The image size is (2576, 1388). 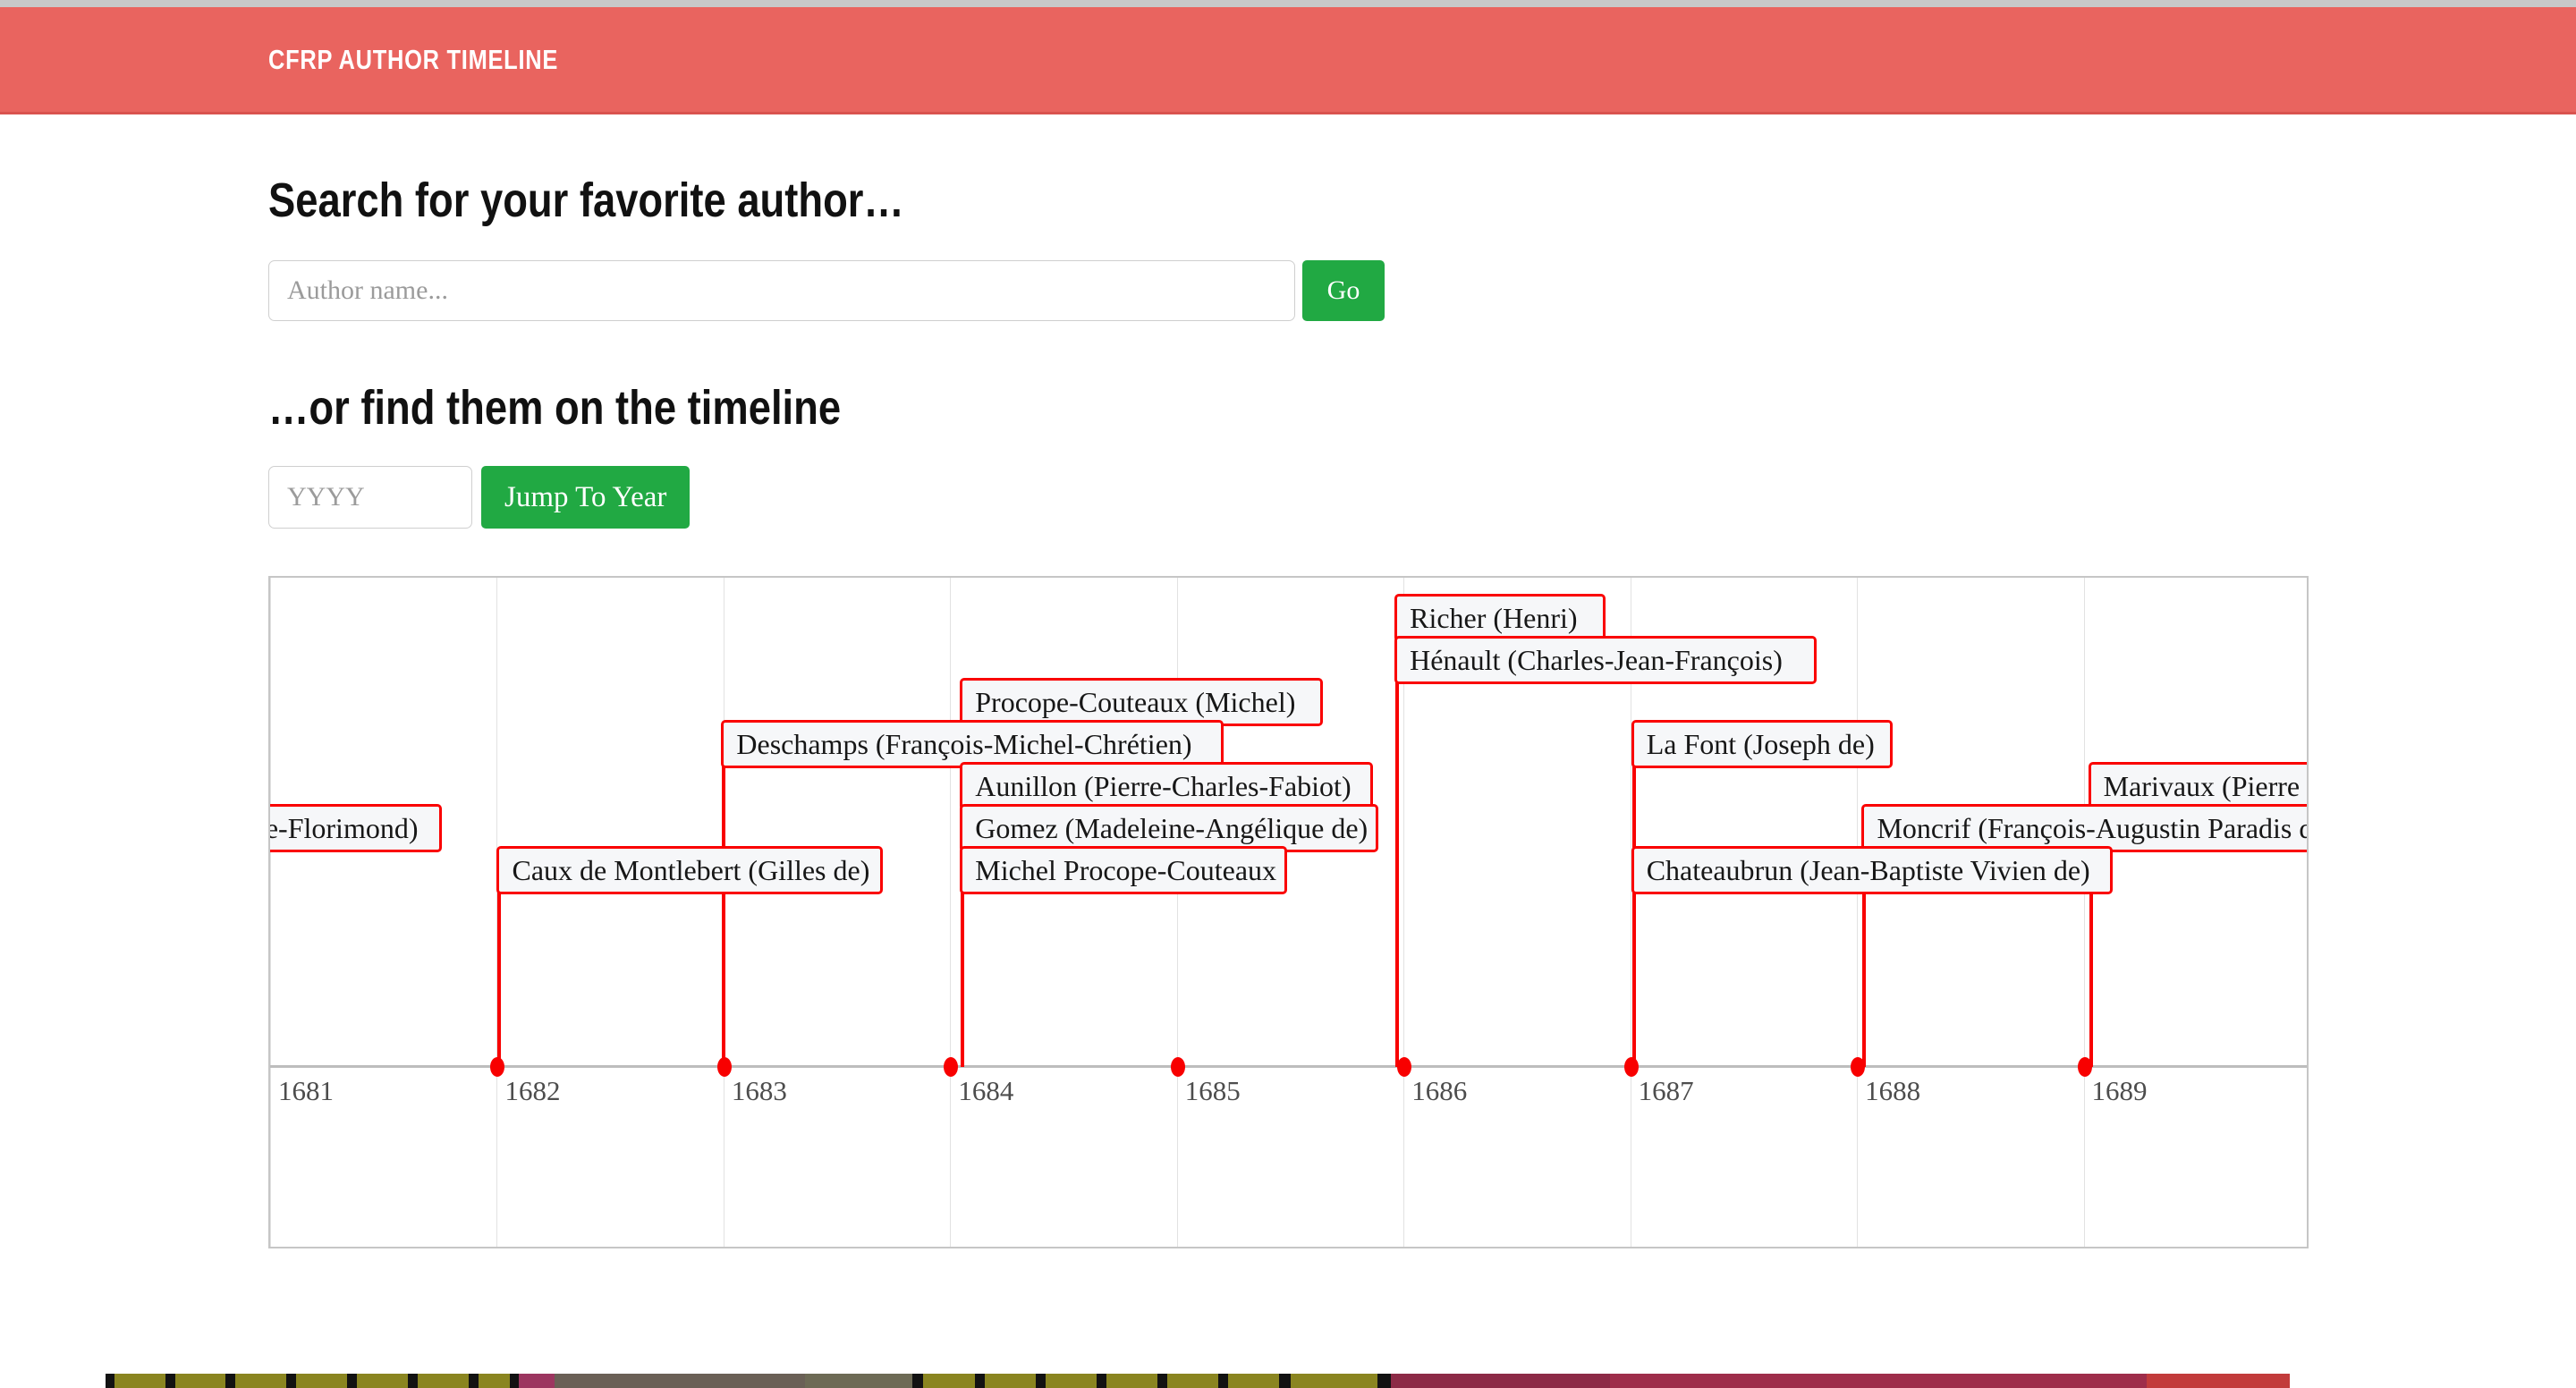 What do you see at coordinates (1212, 1091) in the screenshot?
I see `axis-year-label-1685: 1685` at bounding box center [1212, 1091].